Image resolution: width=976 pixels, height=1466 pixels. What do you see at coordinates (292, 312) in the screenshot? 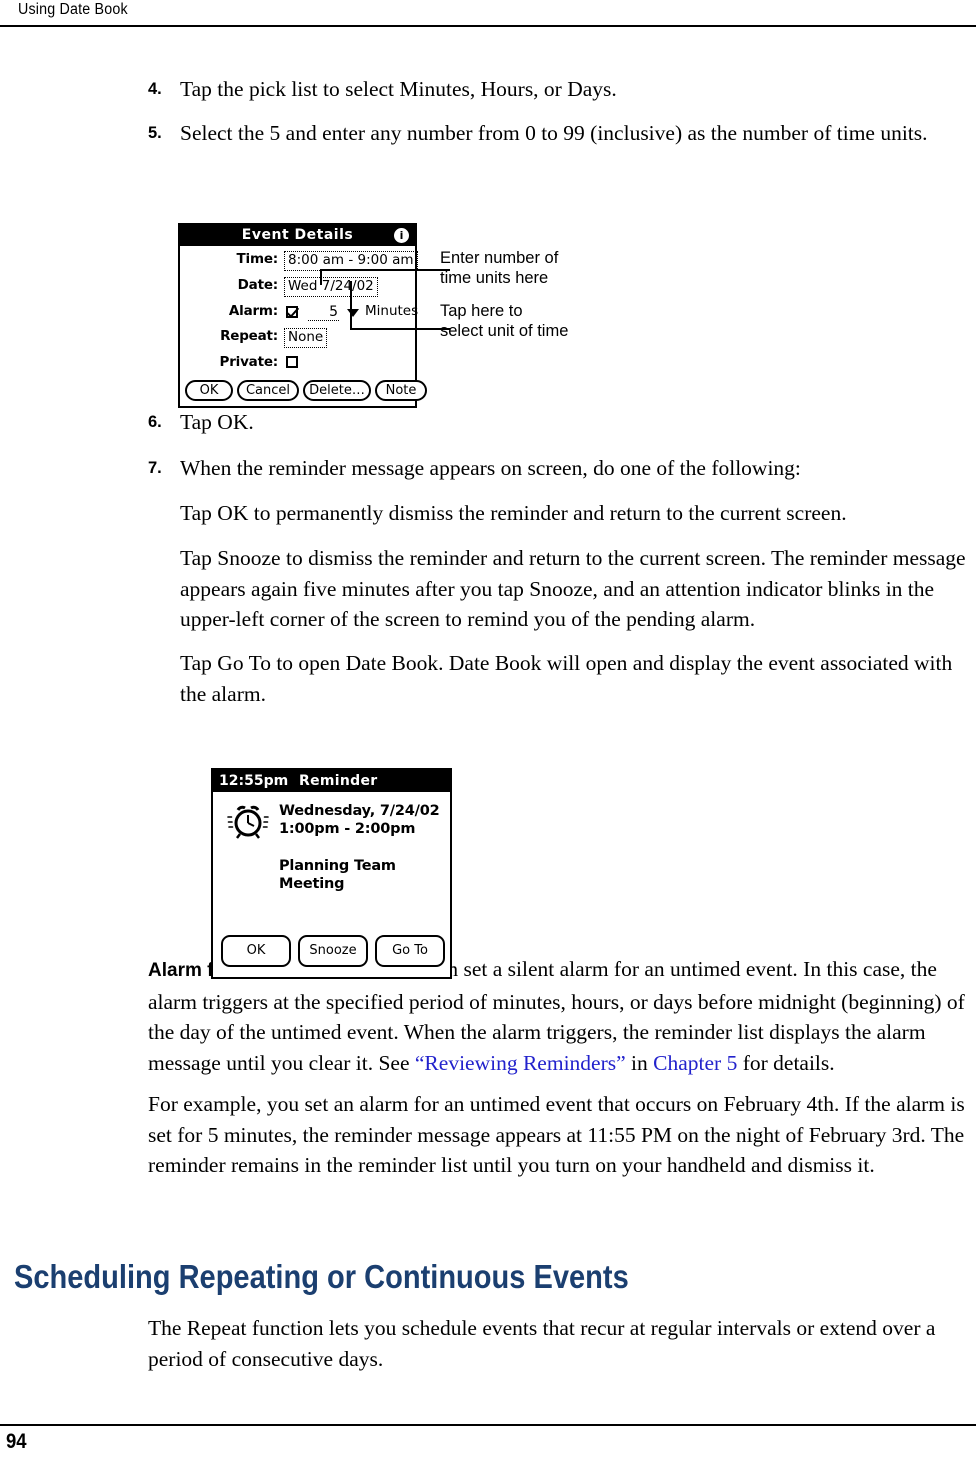
I see `alarm-checkbox` at bounding box center [292, 312].